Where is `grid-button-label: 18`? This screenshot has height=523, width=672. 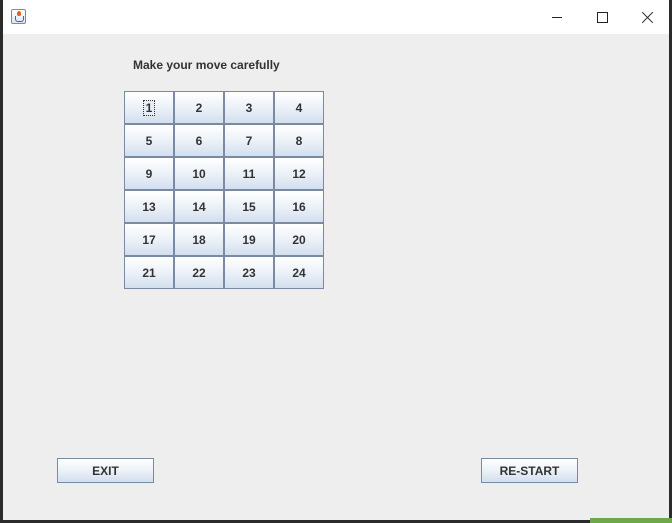 grid-button-label: 18 is located at coordinates (199, 239).